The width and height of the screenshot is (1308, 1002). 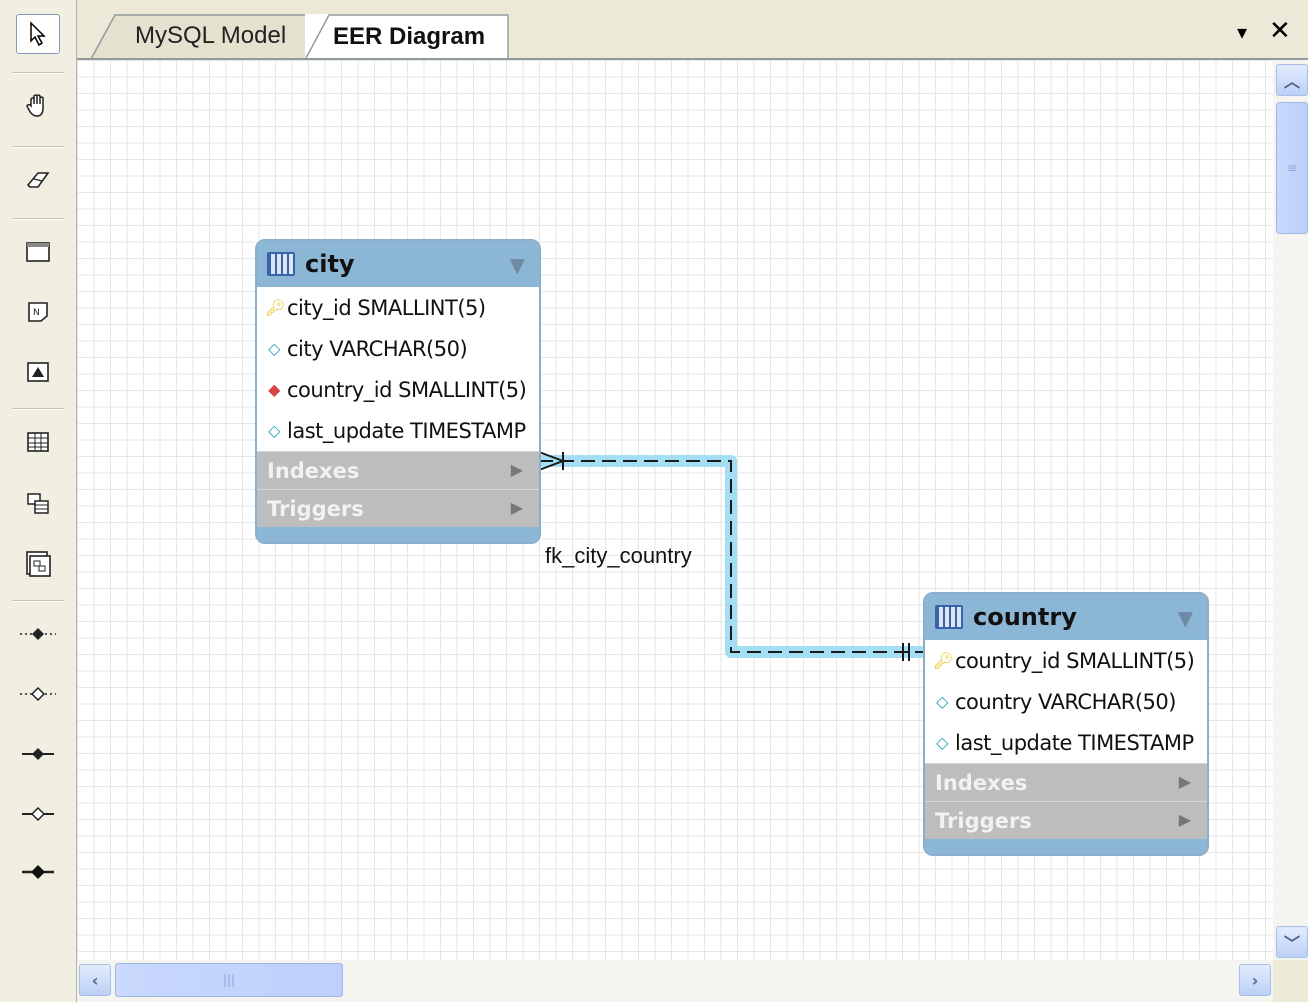 I want to click on vertical-scrollbar: ︿ ≡ ﹀, so click(x=1290, y=510).